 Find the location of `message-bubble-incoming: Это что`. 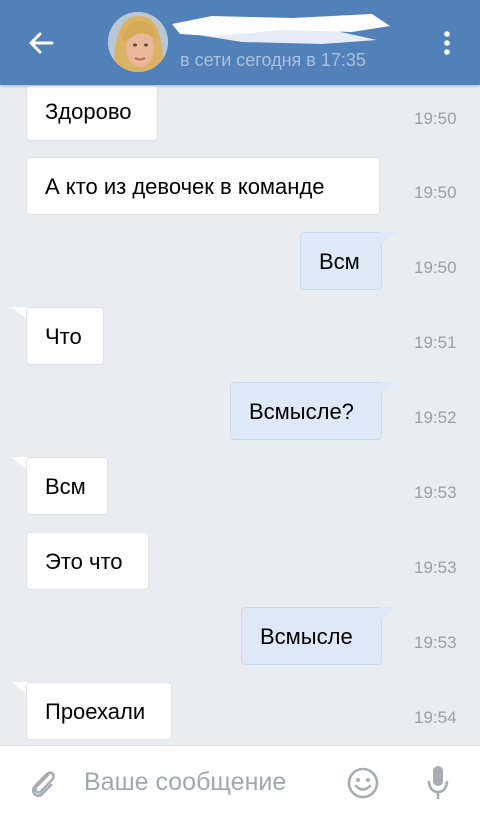

message-bubble-incoming: Это что is located at coordinates (87, 561).